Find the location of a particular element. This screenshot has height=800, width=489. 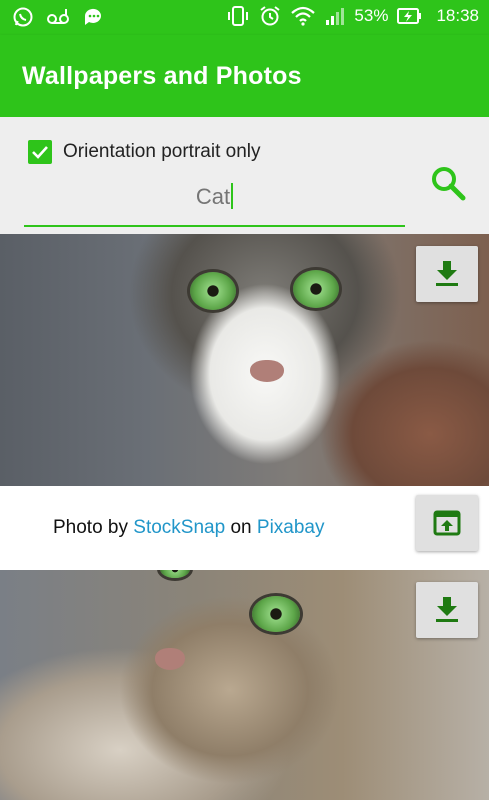

clock: 18:38 is located at coordinates (457, 15).